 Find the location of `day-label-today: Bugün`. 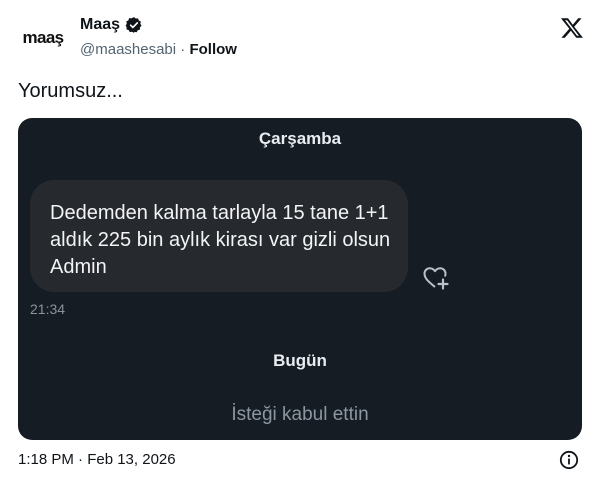

day-label-today: Bugün is located at coordinates (300, 360).